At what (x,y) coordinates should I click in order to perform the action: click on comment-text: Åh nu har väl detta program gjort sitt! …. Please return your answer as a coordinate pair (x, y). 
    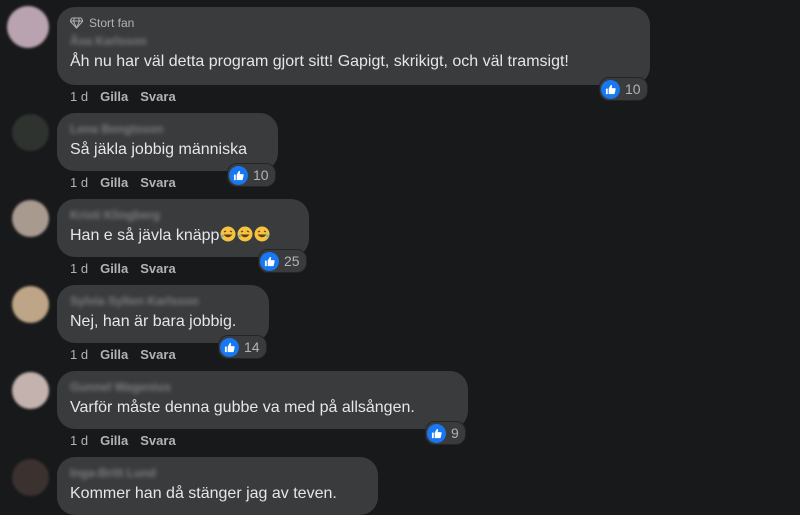
    Looking at the image, I should click on (319, 61).